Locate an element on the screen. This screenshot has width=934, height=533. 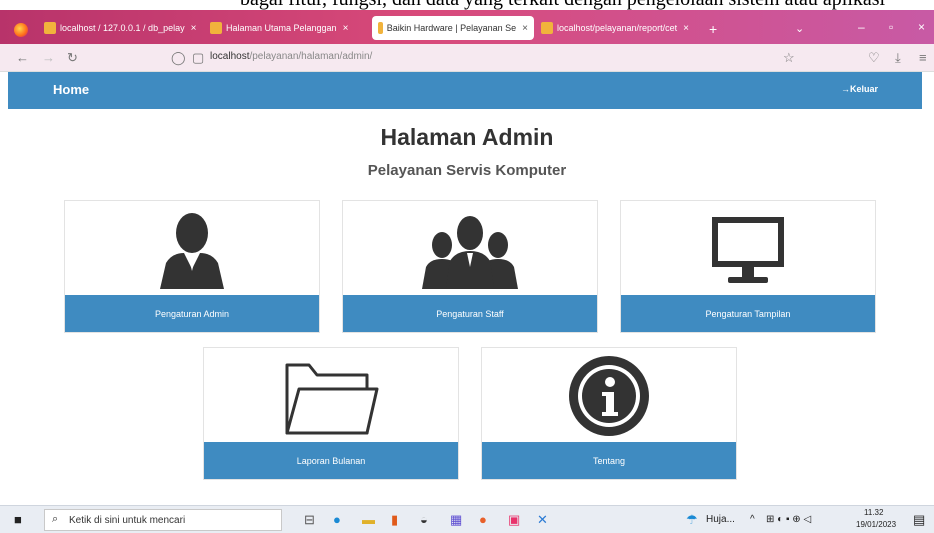
tab-label: localhost/pelayanan/report/cet is located at coordinates (617, 28).